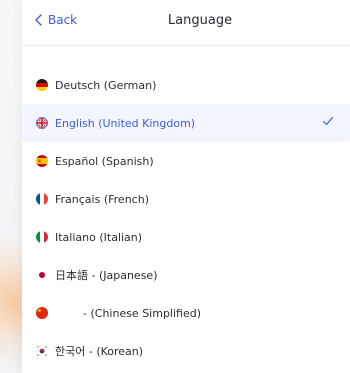 This screenshot has height=373, width=350. I want to click on language-label: Deutsch (German), so click(106, 85).